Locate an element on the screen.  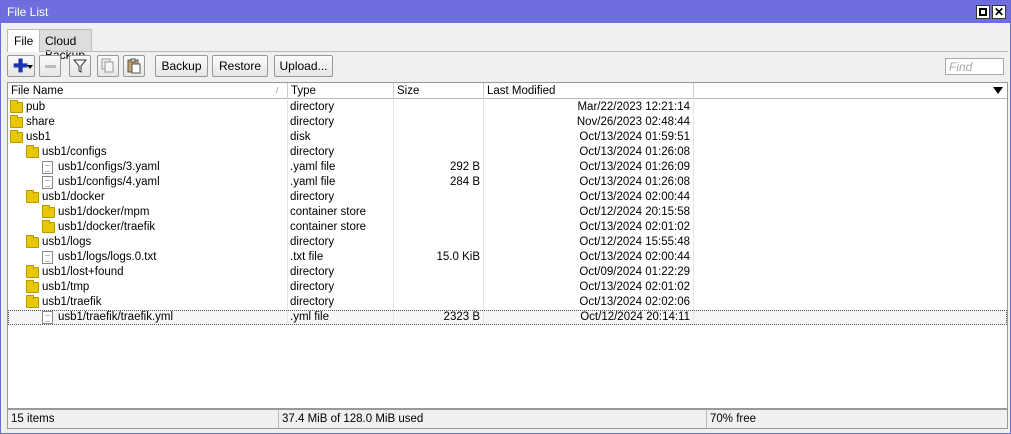
cell-last-modified: Oct/09/2024 01:22:29 is located at coordinates (589, 272).